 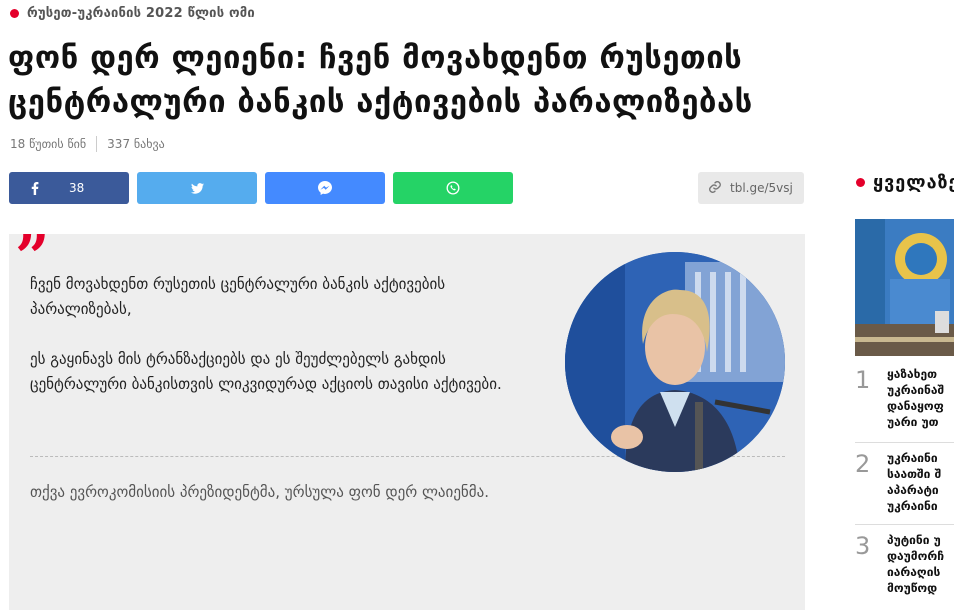 I want to click on short-link-button: tbl.ge/5vsj, so click(x=751, y=188).